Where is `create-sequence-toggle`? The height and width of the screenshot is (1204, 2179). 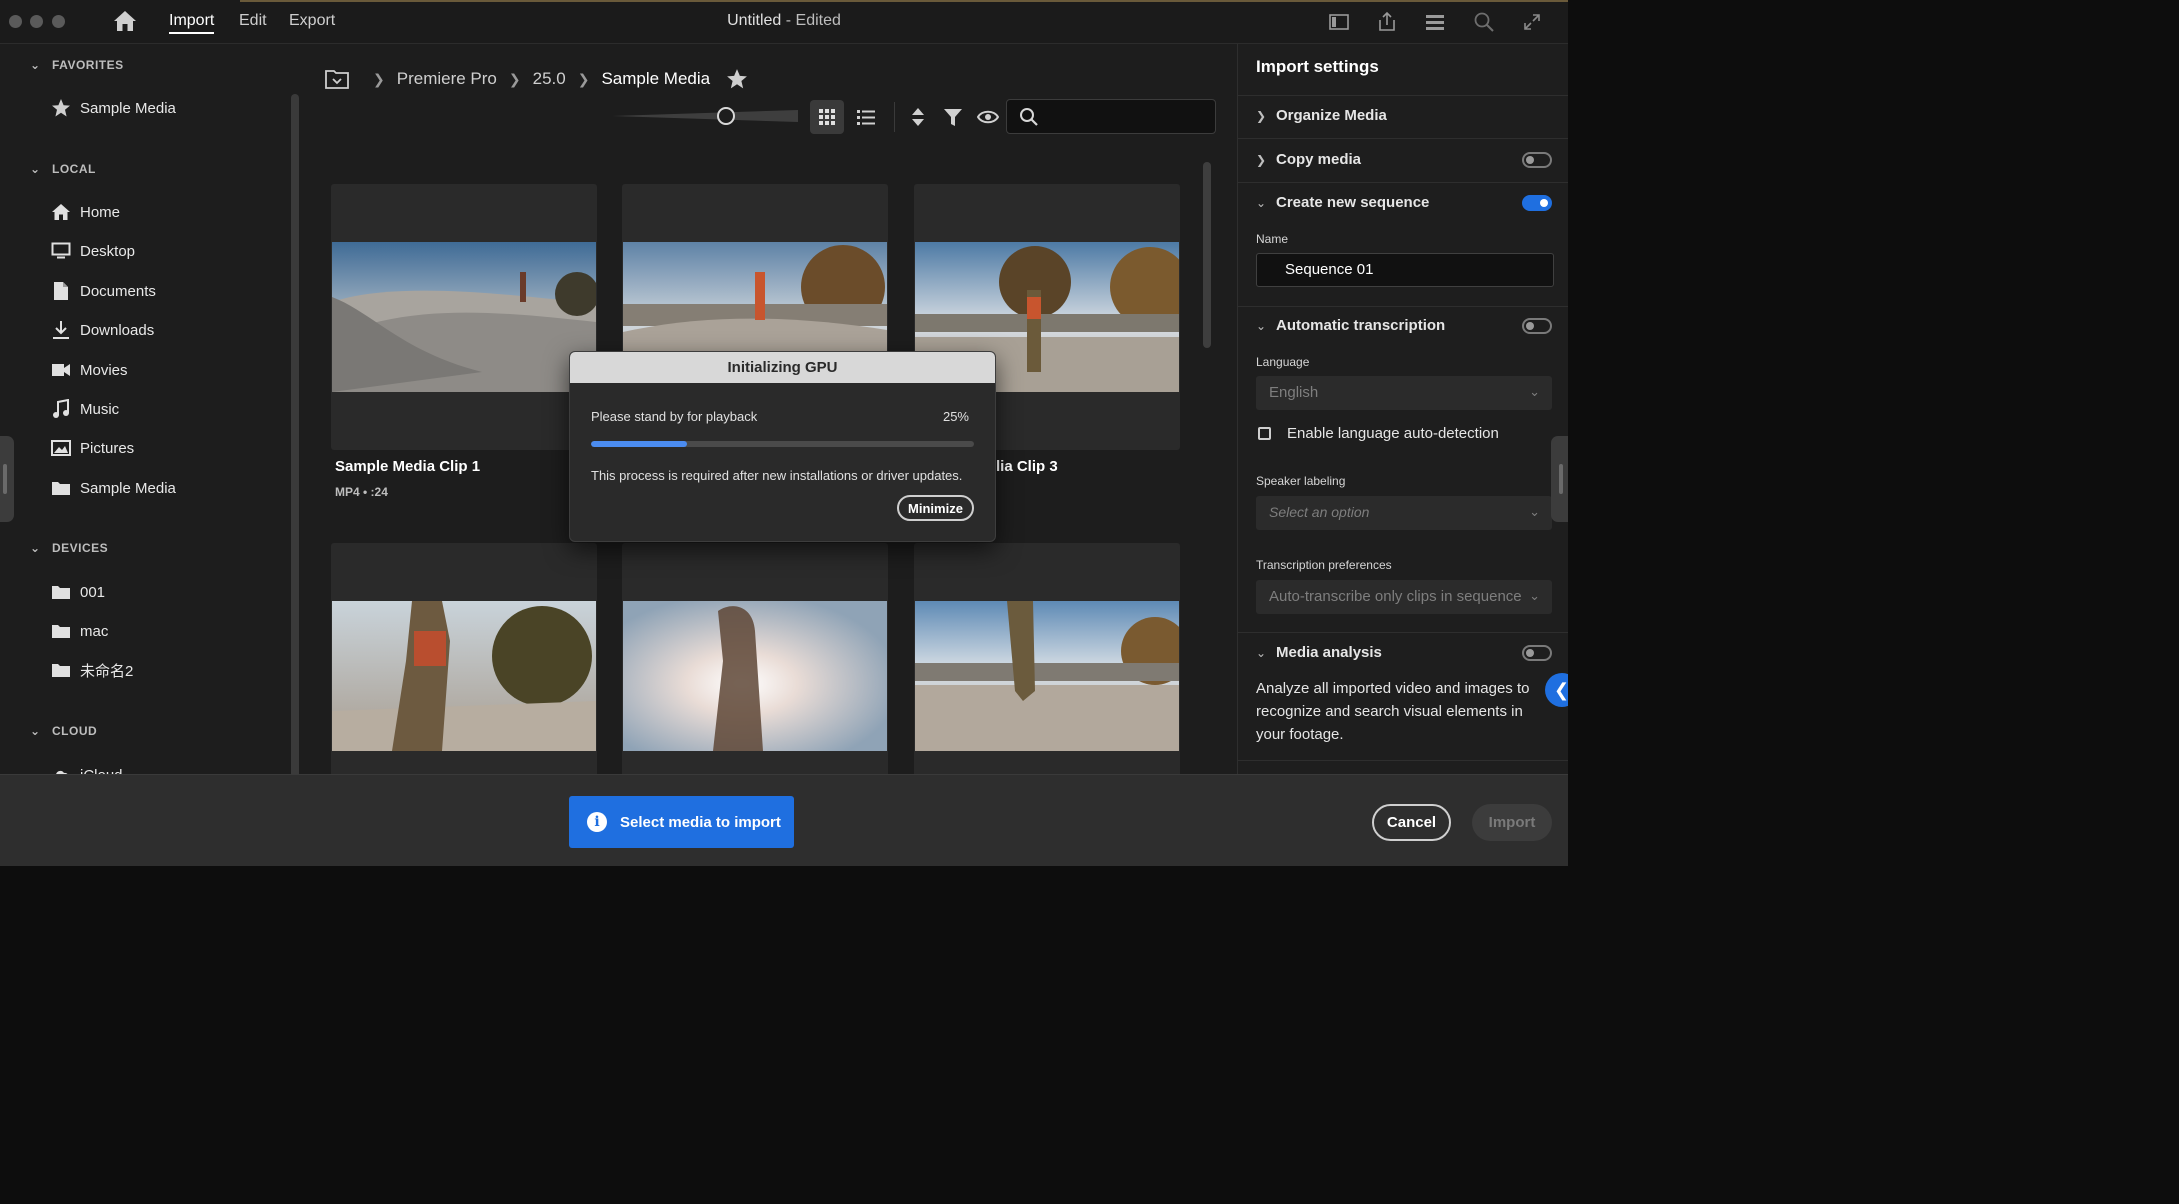 create-sequence-toggle is located at coordinates (1537, 203).